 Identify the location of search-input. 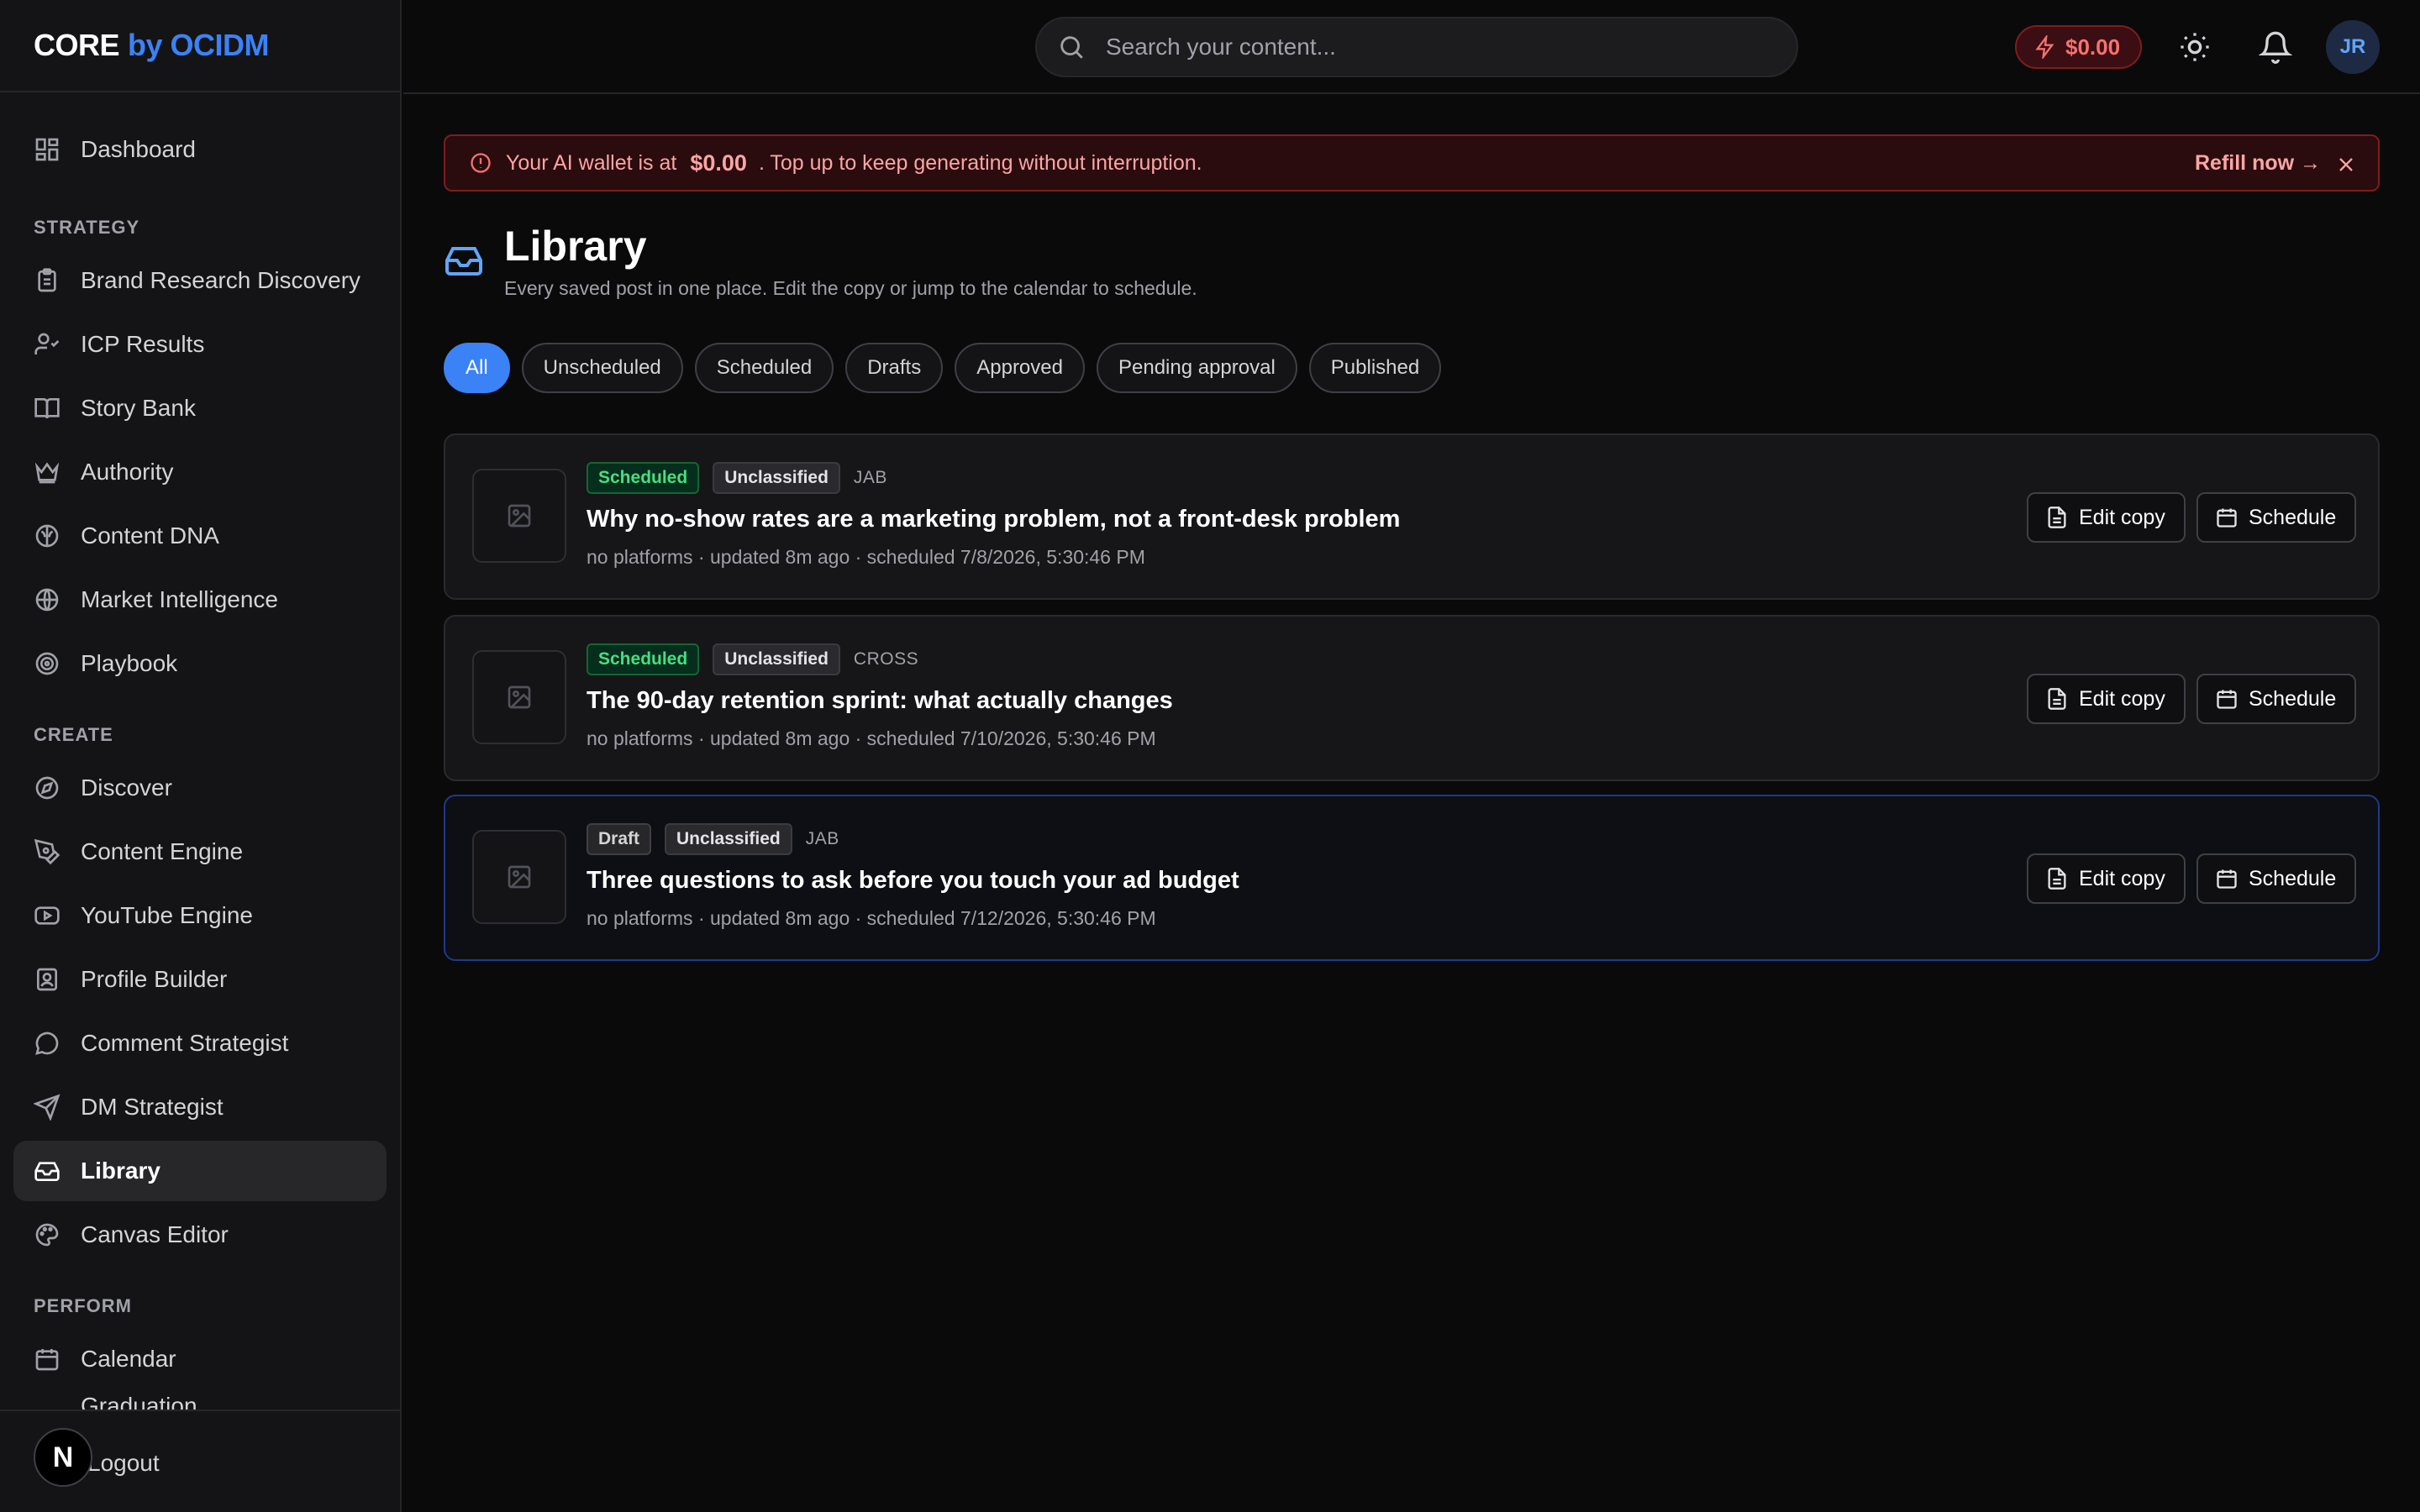
(1442, 47).